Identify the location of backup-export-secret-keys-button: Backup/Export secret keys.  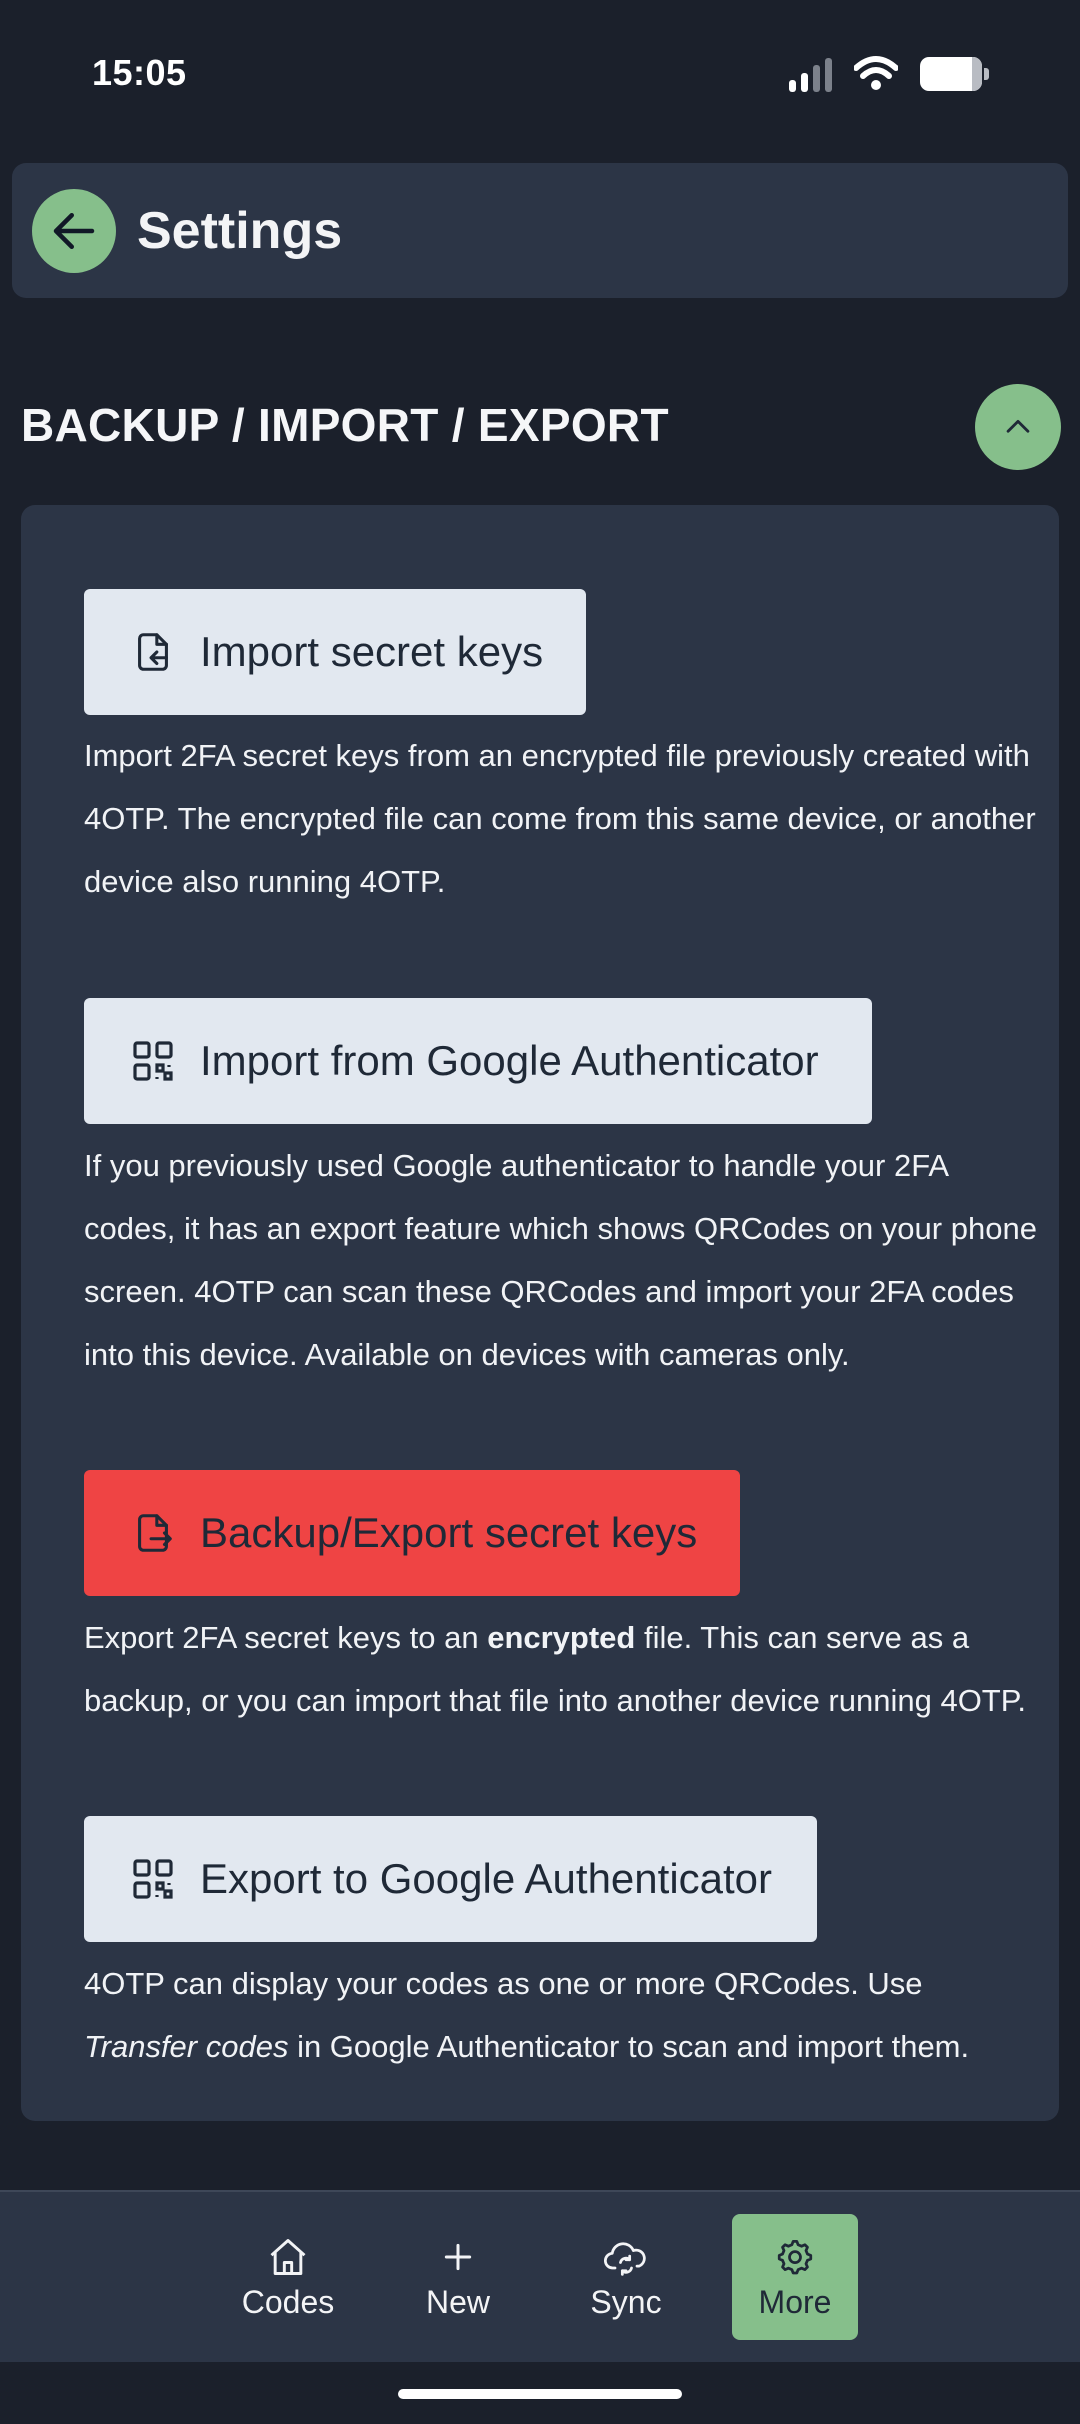
(412, 1533).